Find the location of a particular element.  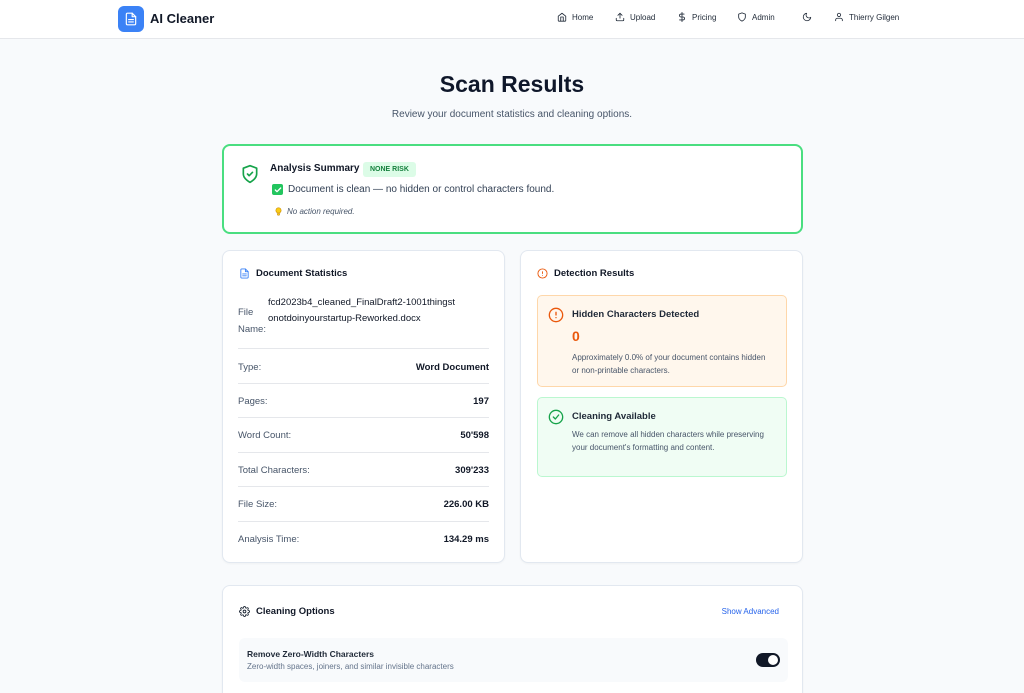

nav-pricing-label: Pricing is located at coordinates (704, 17).